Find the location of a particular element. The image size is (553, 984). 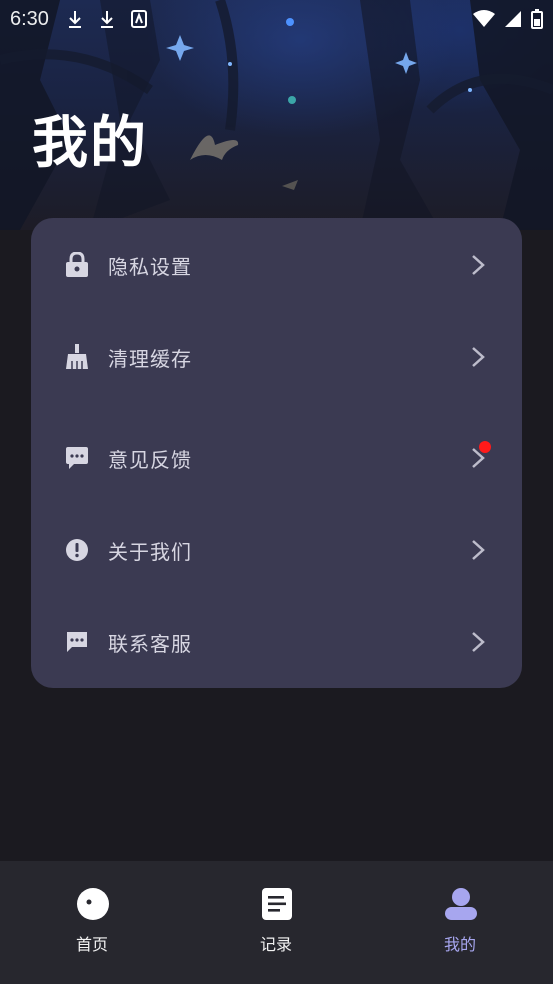

menu-item-contact-support: 联系客服 is located at coordinates (276, 642).